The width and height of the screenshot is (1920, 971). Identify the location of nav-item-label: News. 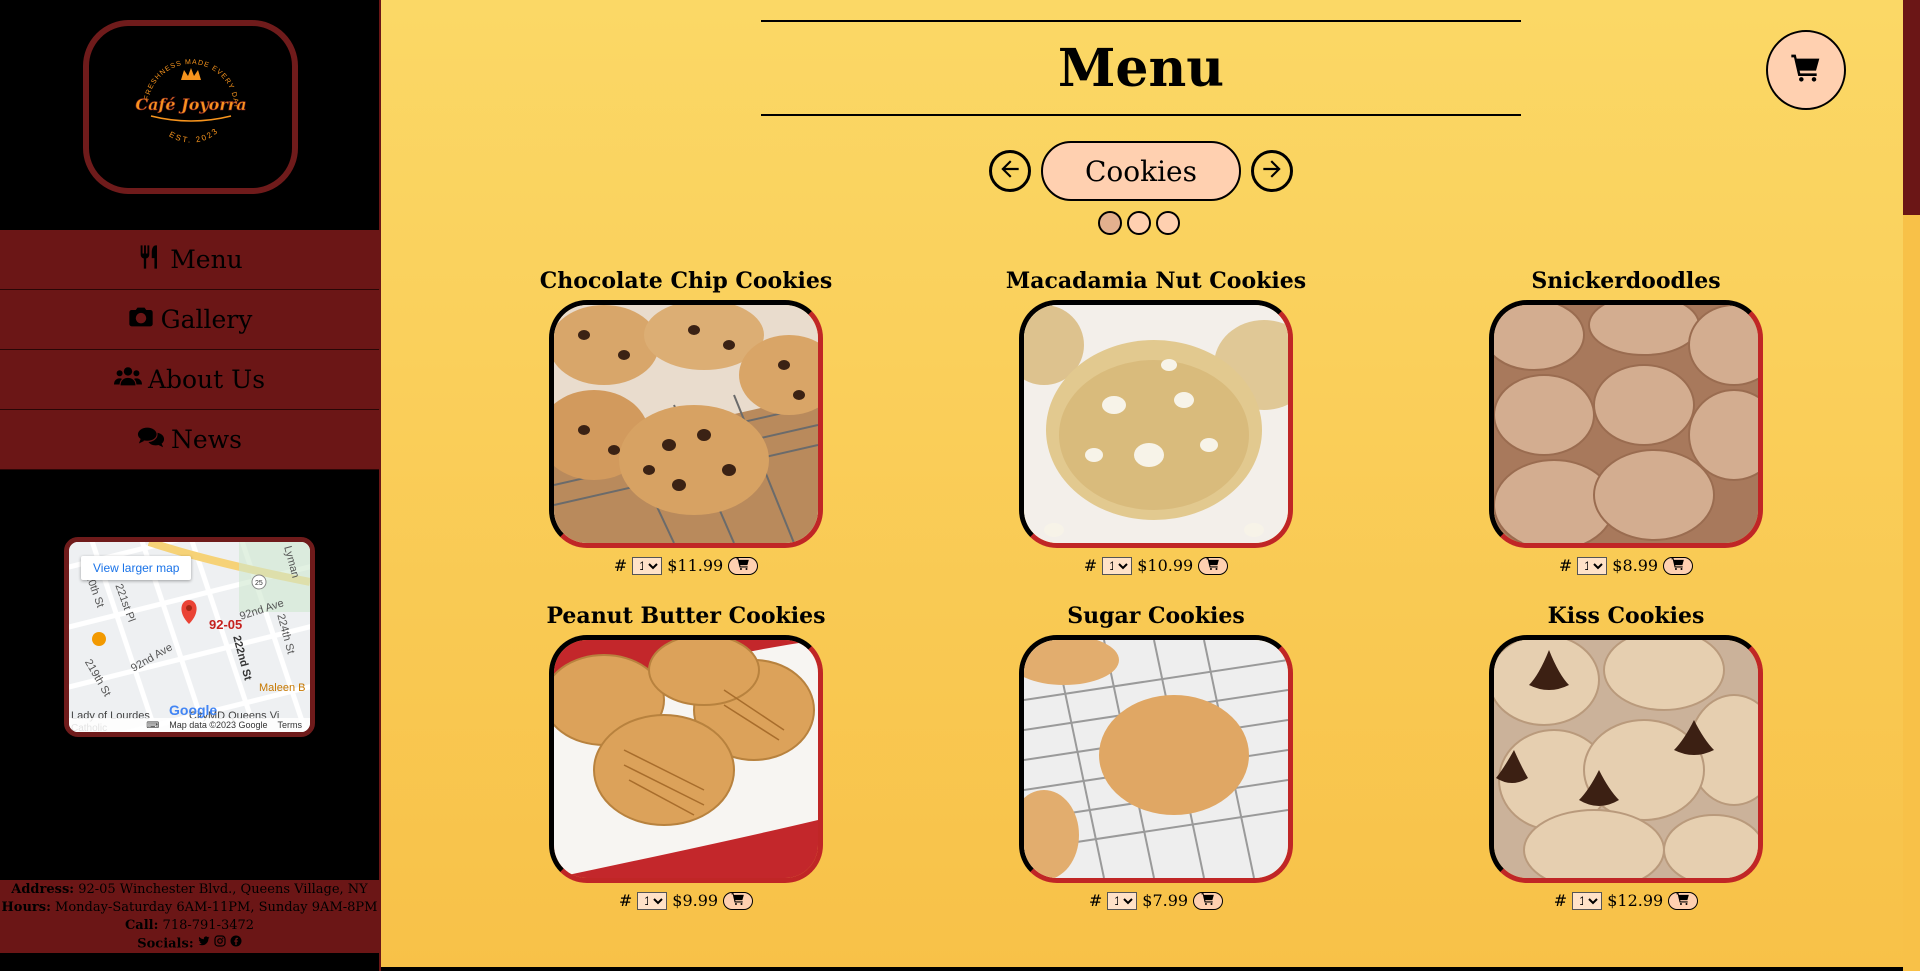
(206, 439).